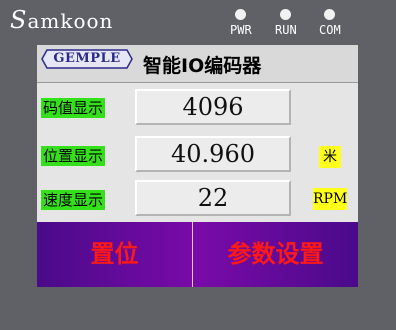 The width and height of the screenshot is (396, 330). I want to click on com-indicator: COM, so click(330, 23).